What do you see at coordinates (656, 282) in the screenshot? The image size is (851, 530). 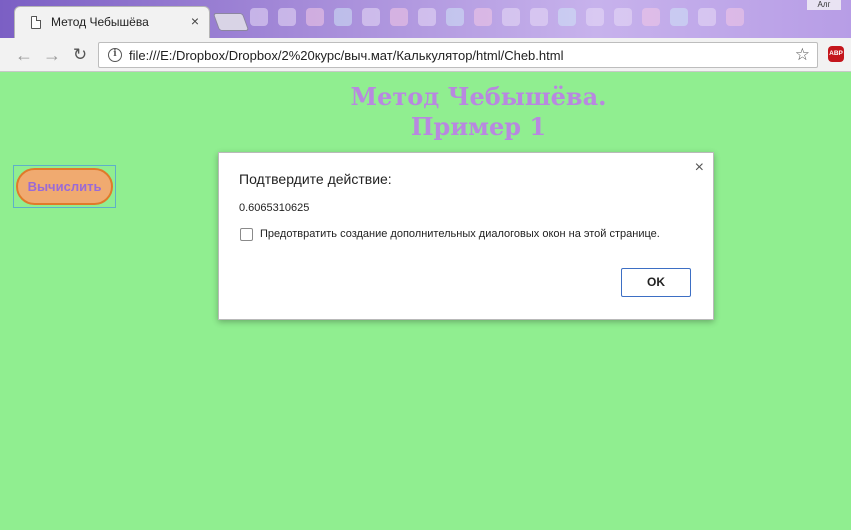 I see `ok-button: OK` at bounding box center [656, 282].